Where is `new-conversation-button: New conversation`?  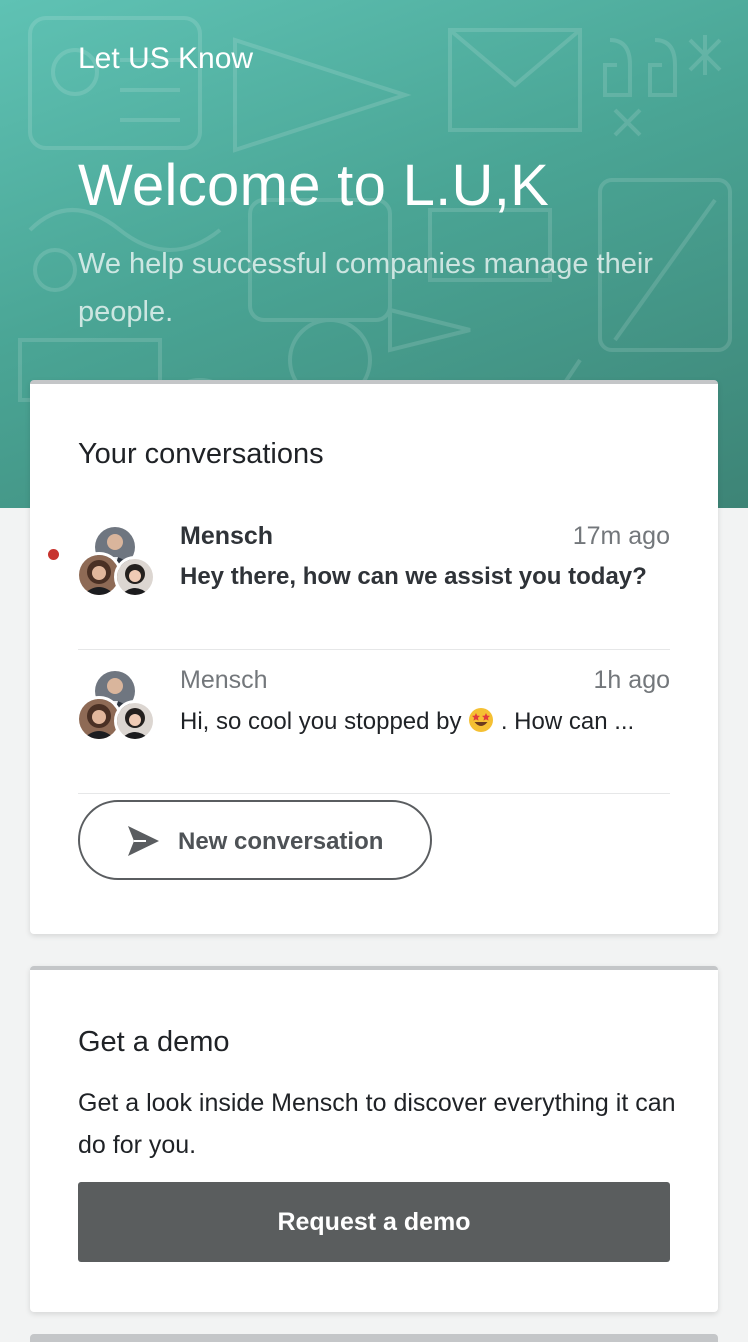
new-conversation-button: New conversation is located at coordinates (255, 840).